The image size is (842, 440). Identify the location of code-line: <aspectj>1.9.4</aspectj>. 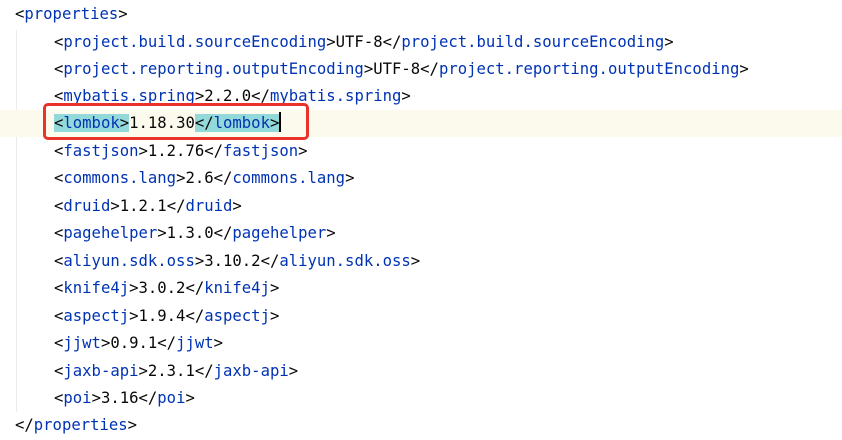
(421, 316).